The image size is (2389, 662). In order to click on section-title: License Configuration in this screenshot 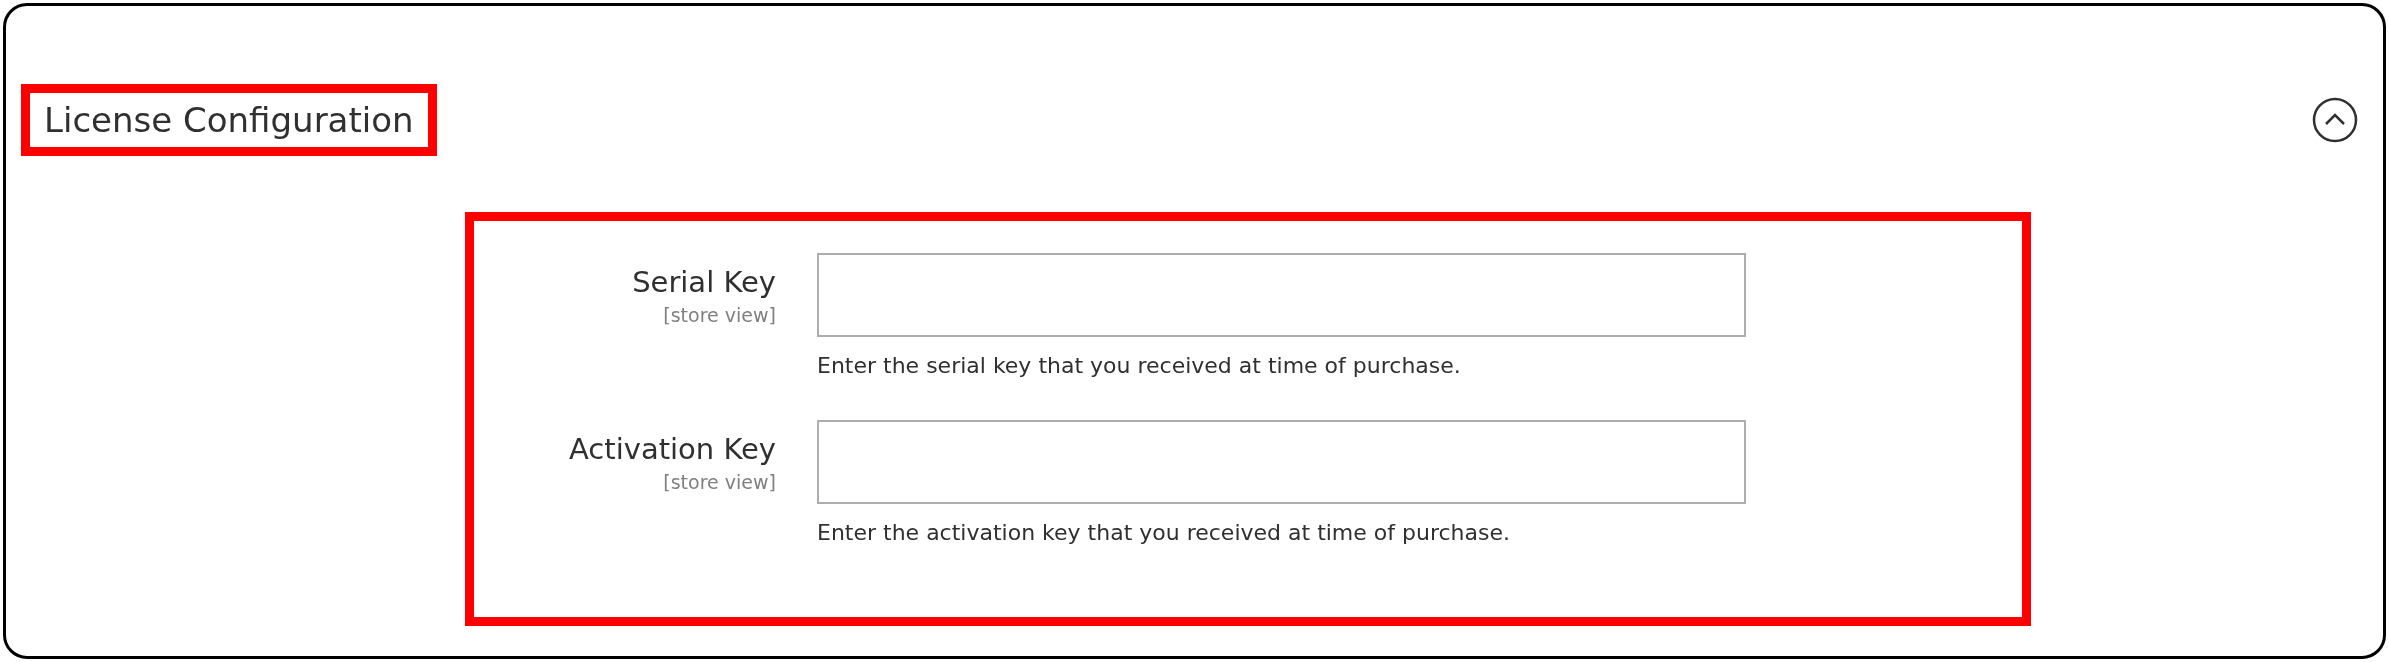, I will do `click(229, 120)`.